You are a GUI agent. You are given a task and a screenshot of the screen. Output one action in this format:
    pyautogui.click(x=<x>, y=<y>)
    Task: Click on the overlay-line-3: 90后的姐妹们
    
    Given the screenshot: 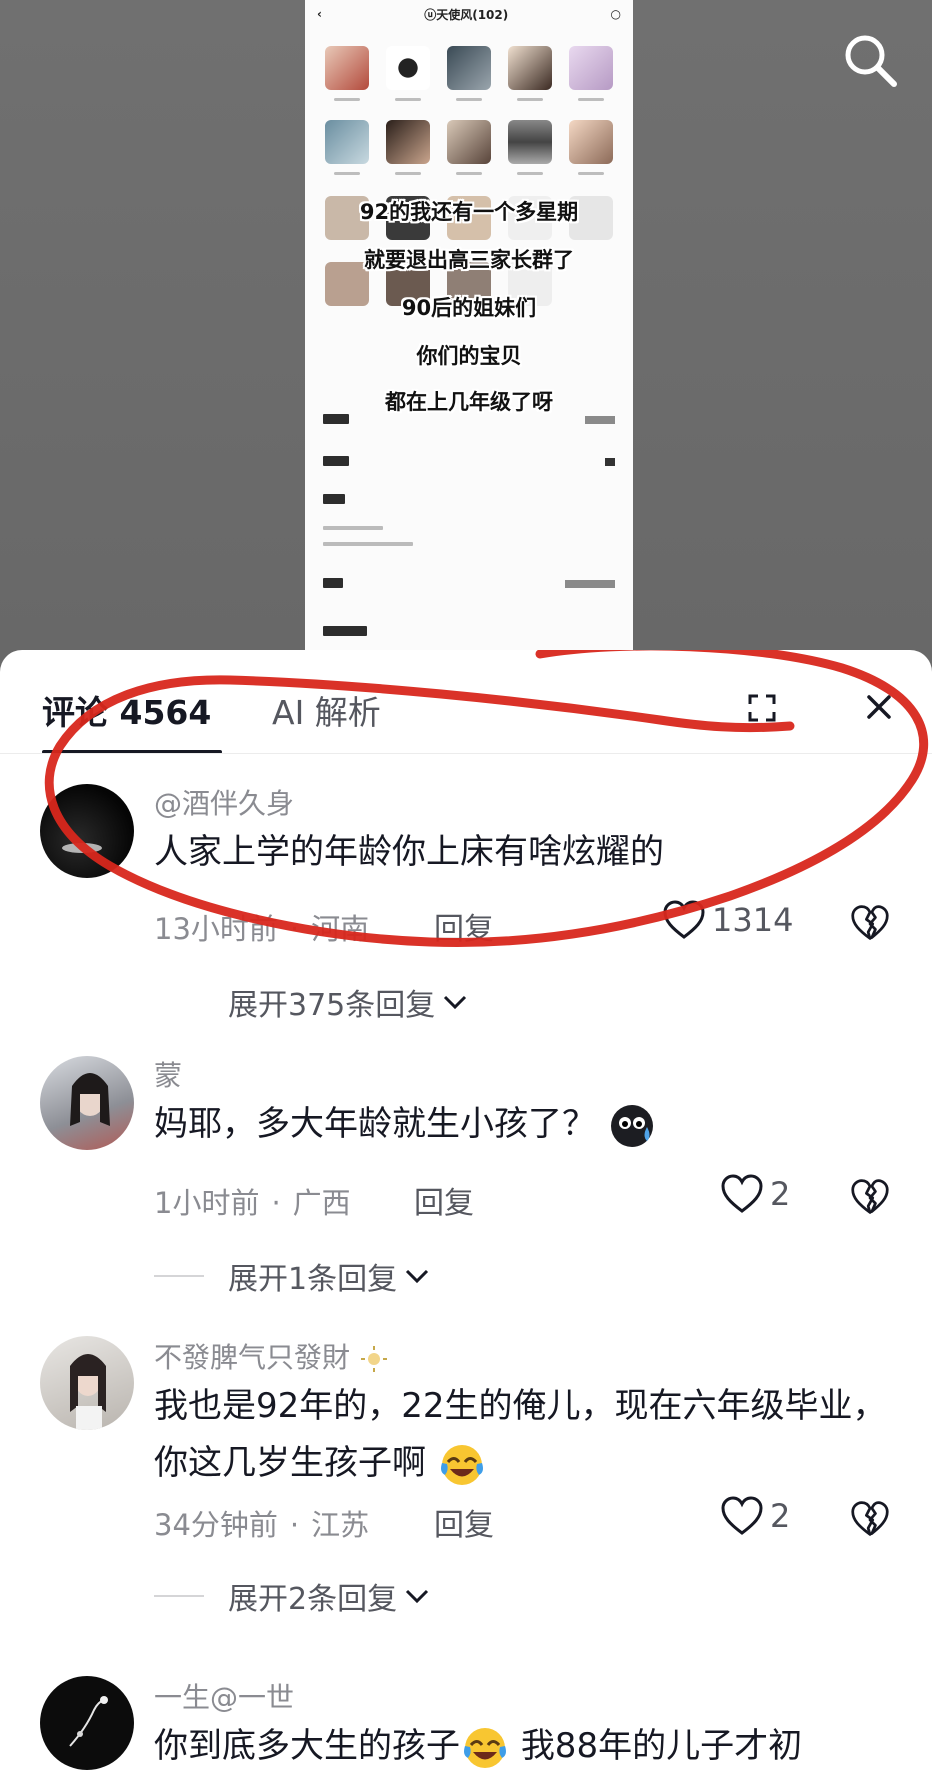 What is the action you would take?
    pyautogui.click(x=469, y=308)
    